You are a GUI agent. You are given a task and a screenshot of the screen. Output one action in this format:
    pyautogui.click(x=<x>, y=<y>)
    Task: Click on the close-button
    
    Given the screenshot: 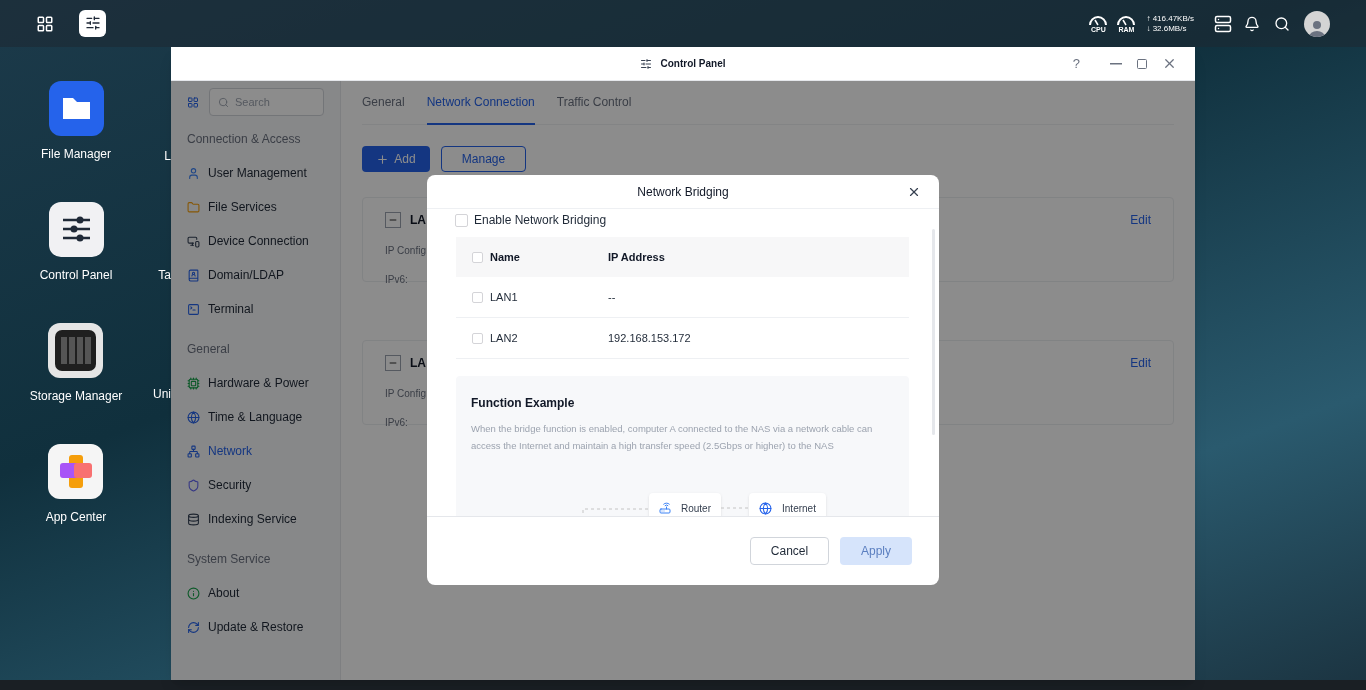 What is the action you would take?
    pyautogui.click(x=1169, y=63)
    